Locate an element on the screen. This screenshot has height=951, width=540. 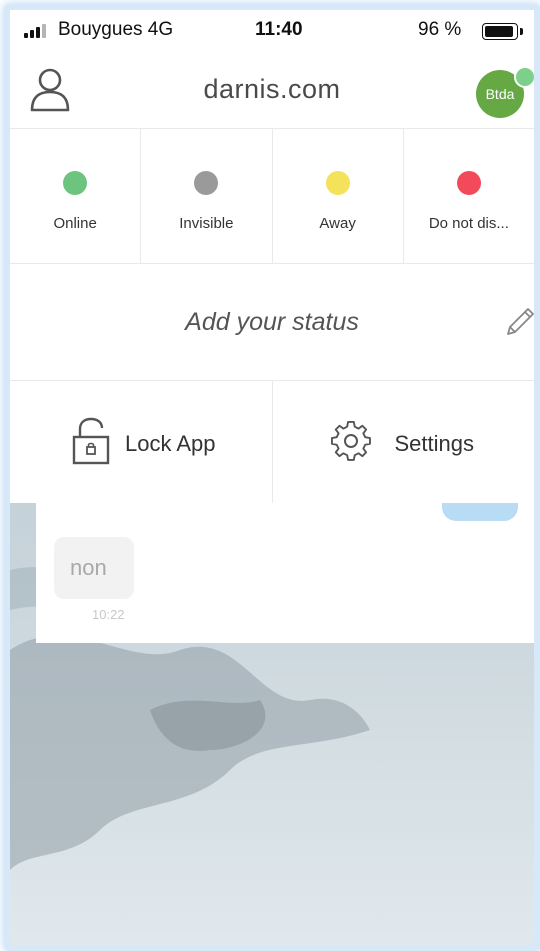
lock-app-label: Lock App is located at coordinates (170, 443).